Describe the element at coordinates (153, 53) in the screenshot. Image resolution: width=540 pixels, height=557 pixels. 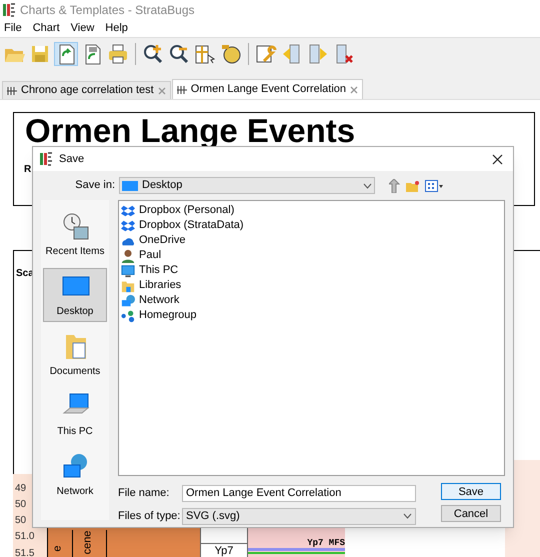
I see `zoom-in-icon` at that location.